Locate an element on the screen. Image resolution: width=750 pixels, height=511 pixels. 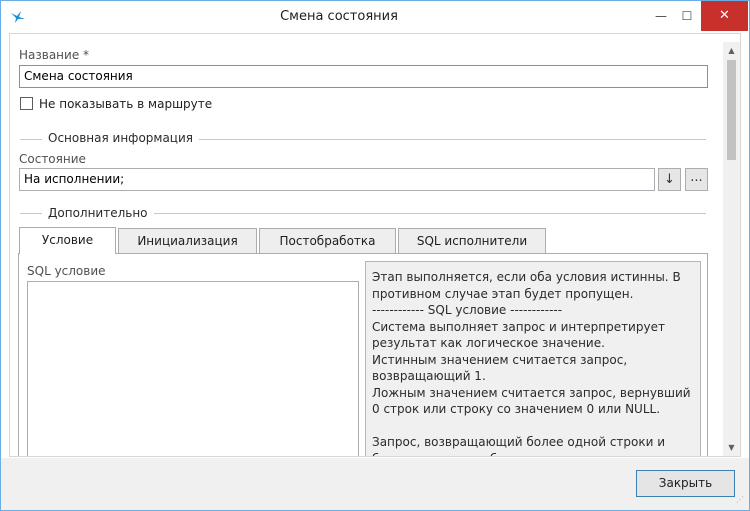
extra-group-title: Дополнительно is located at coordinates (98, 213).